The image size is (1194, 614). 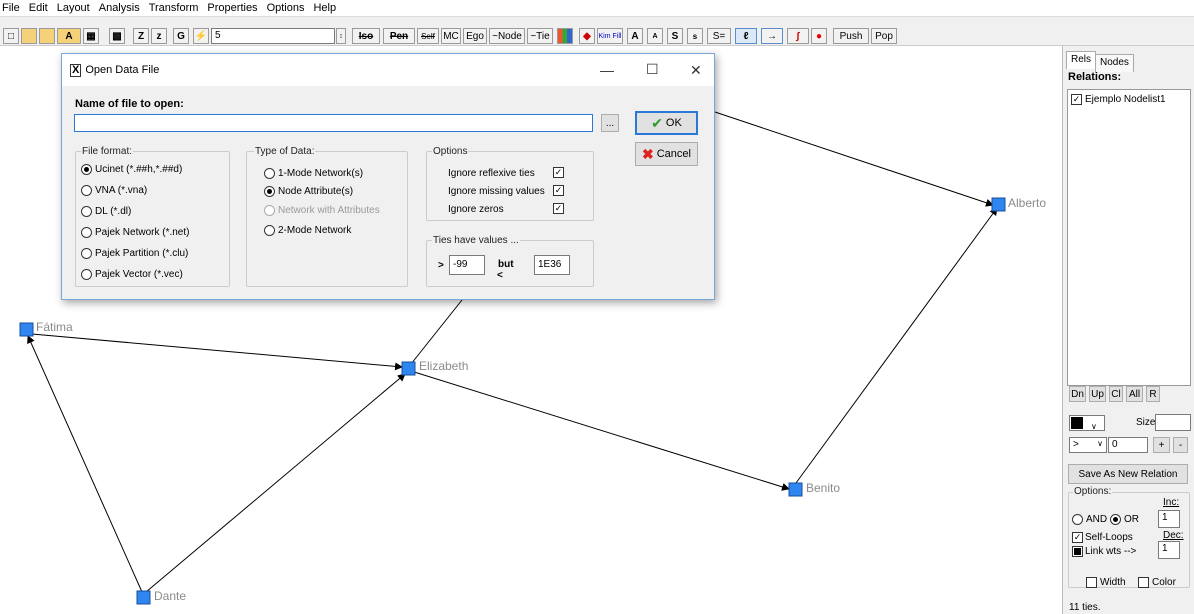 What do you see at coordinates (884, 36) in the screenshot?
I see `pop-button: Pop` at bounding box center [884, 36].